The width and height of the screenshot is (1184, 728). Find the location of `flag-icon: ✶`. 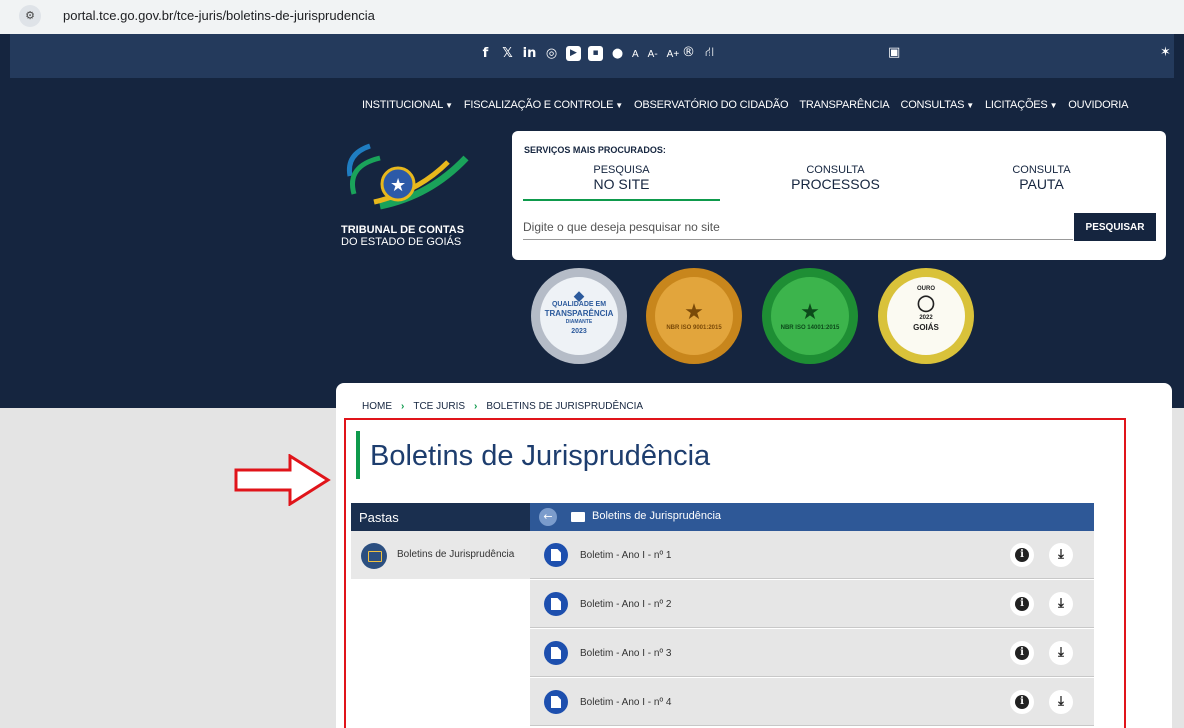

flag-icon: ✶ is located at coordinates (1165, 52).